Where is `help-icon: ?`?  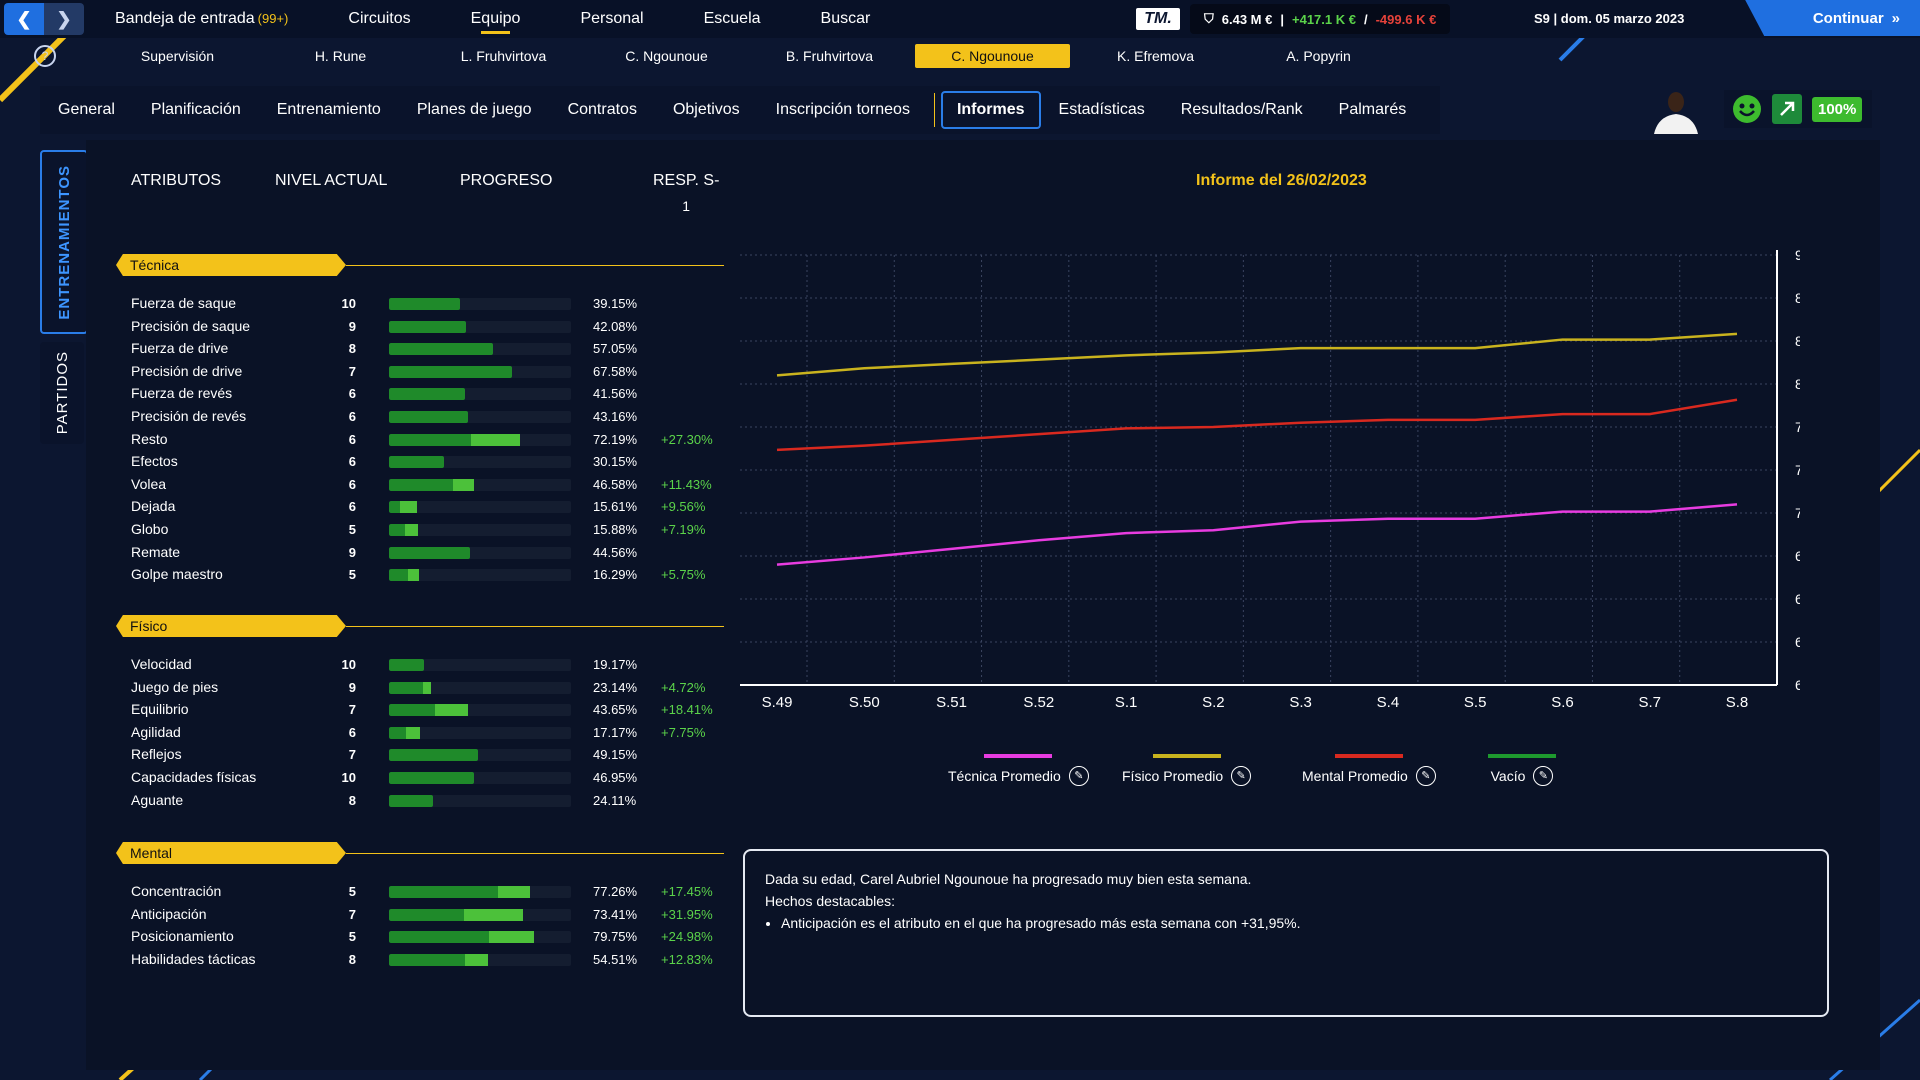 help-icon: ? is located at coordinates (45, 56).